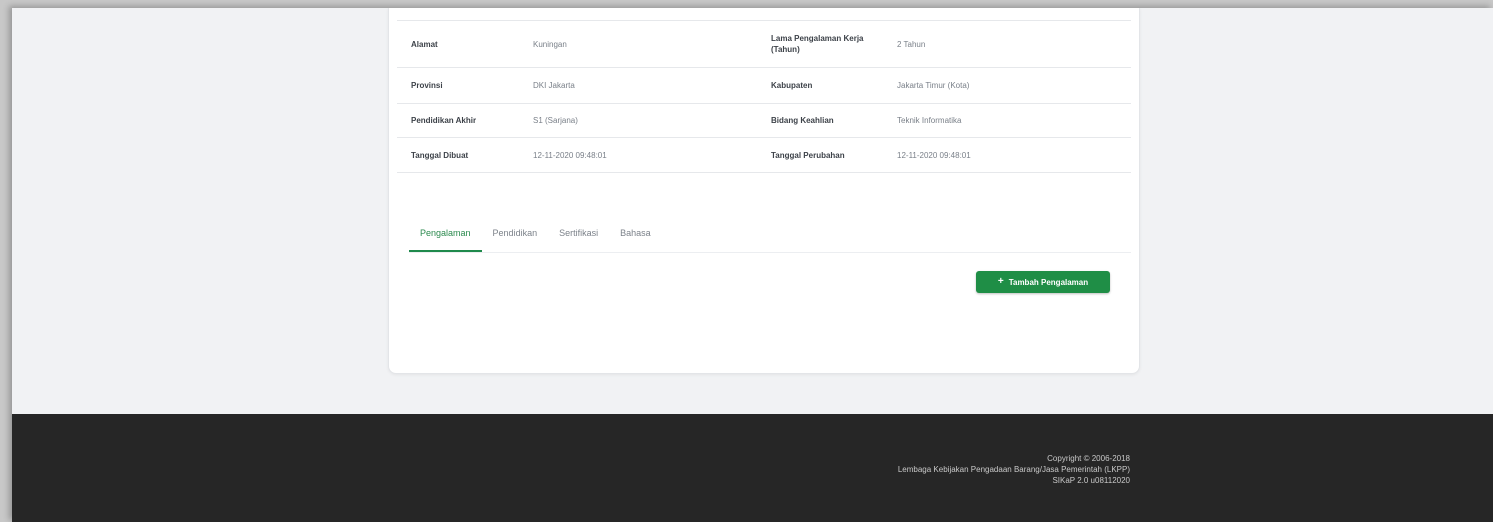 The width and height of the screenshot is (1493, 522). What do you see at coordinates (1048, 282) in the screenshot?
I see `add-experience-label: Tambah Pengalaman` at bounding box center [1048, 282].